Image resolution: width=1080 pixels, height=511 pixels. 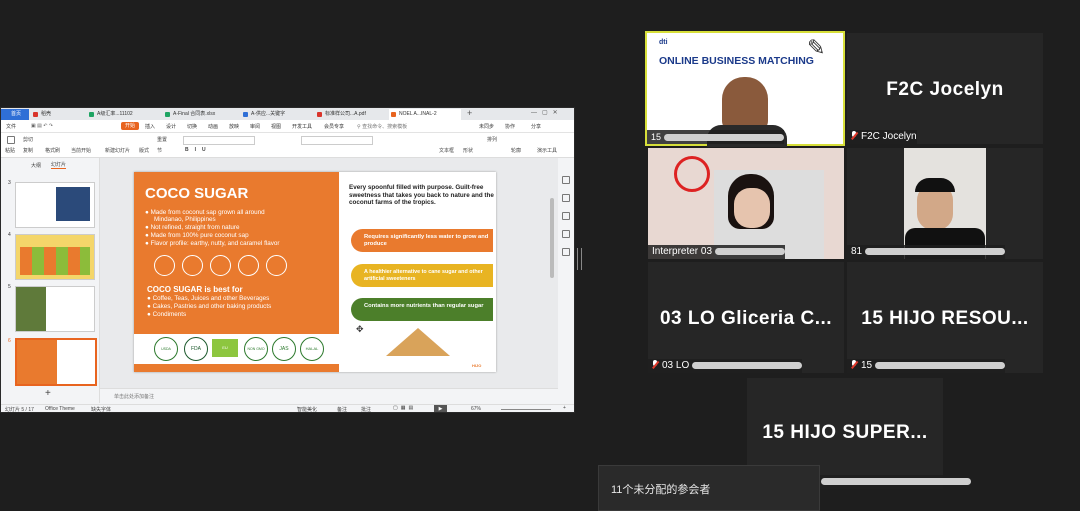 What do you see at coordinates (510, 126) in the screenshot?
I see `collaborate-button: 协作` at bounding box center [510, 126].